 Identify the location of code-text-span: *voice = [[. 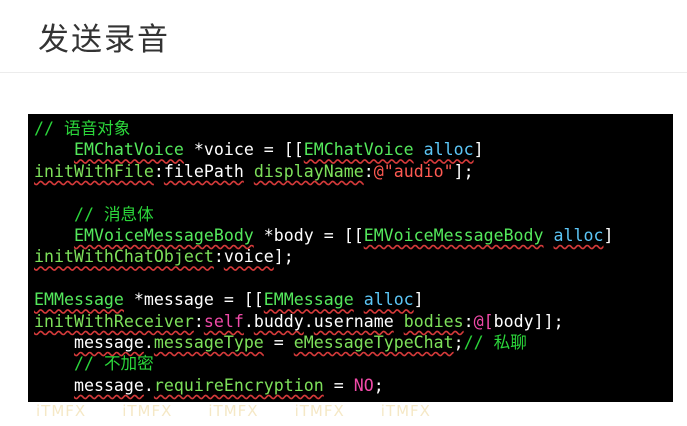
(243, 150).